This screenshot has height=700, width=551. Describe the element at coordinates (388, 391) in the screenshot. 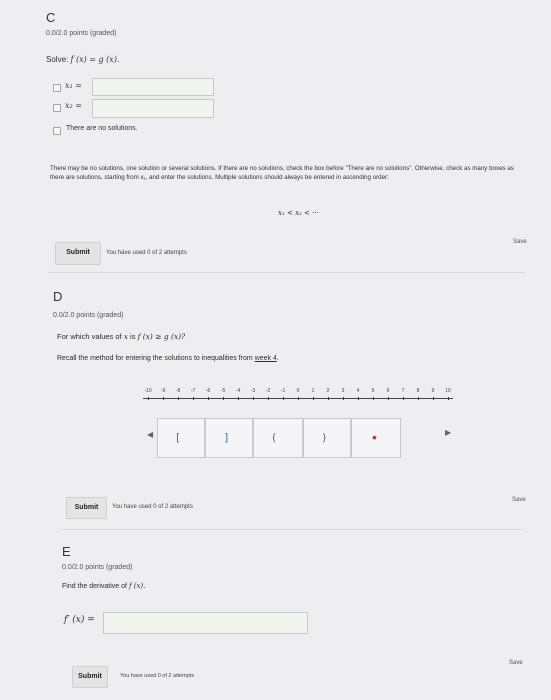

I see `tick-label: 6` at that location.